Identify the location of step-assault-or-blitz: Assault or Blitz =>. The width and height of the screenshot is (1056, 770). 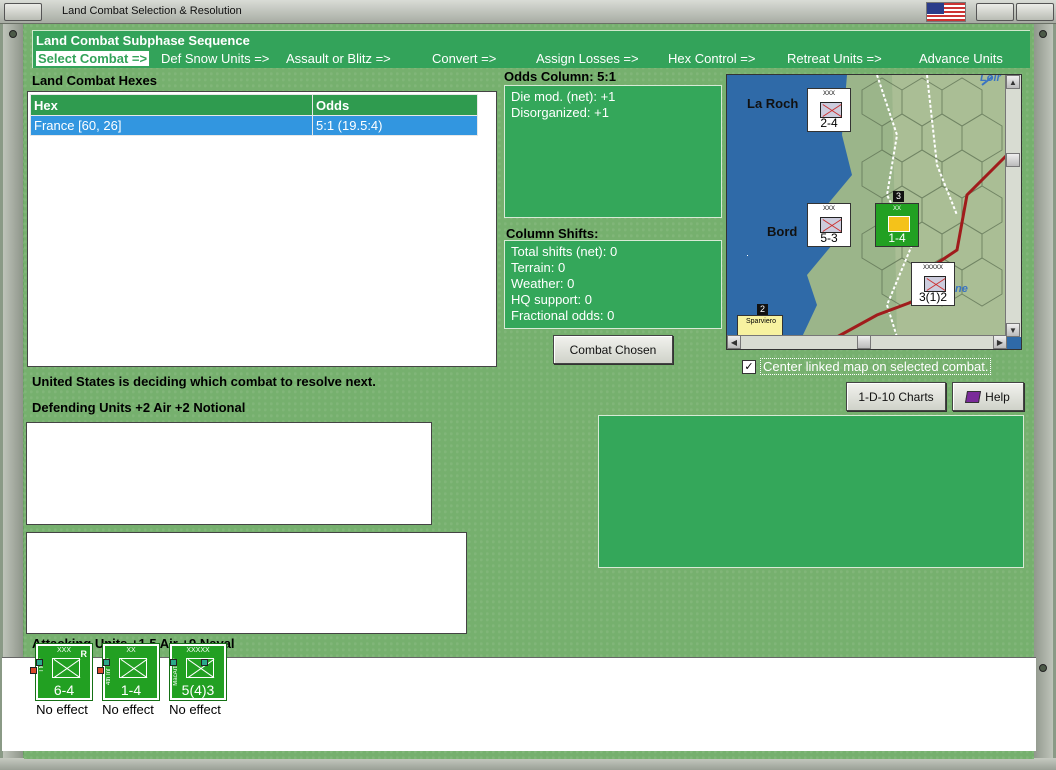
(338, 58).